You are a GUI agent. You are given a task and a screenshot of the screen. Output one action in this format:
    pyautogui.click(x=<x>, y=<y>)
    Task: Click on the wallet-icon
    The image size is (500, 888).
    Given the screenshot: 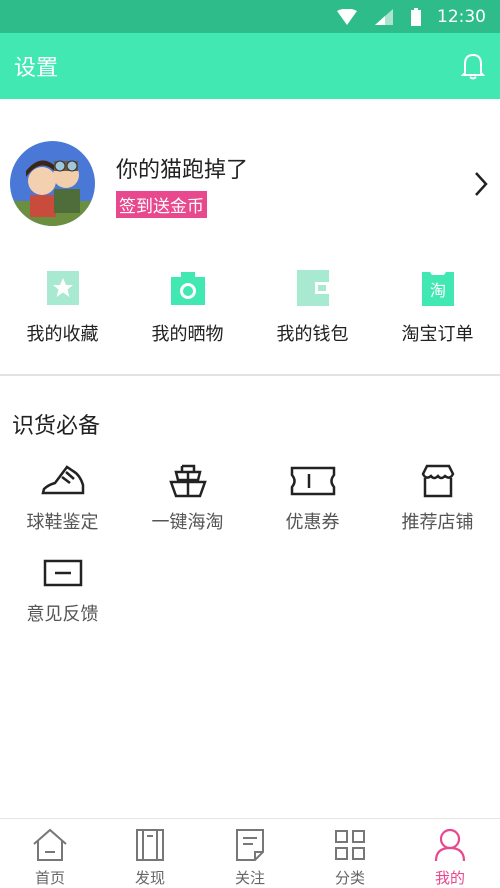 What is the action you would take?
    pyautogui.click(x=313, y=288)
    